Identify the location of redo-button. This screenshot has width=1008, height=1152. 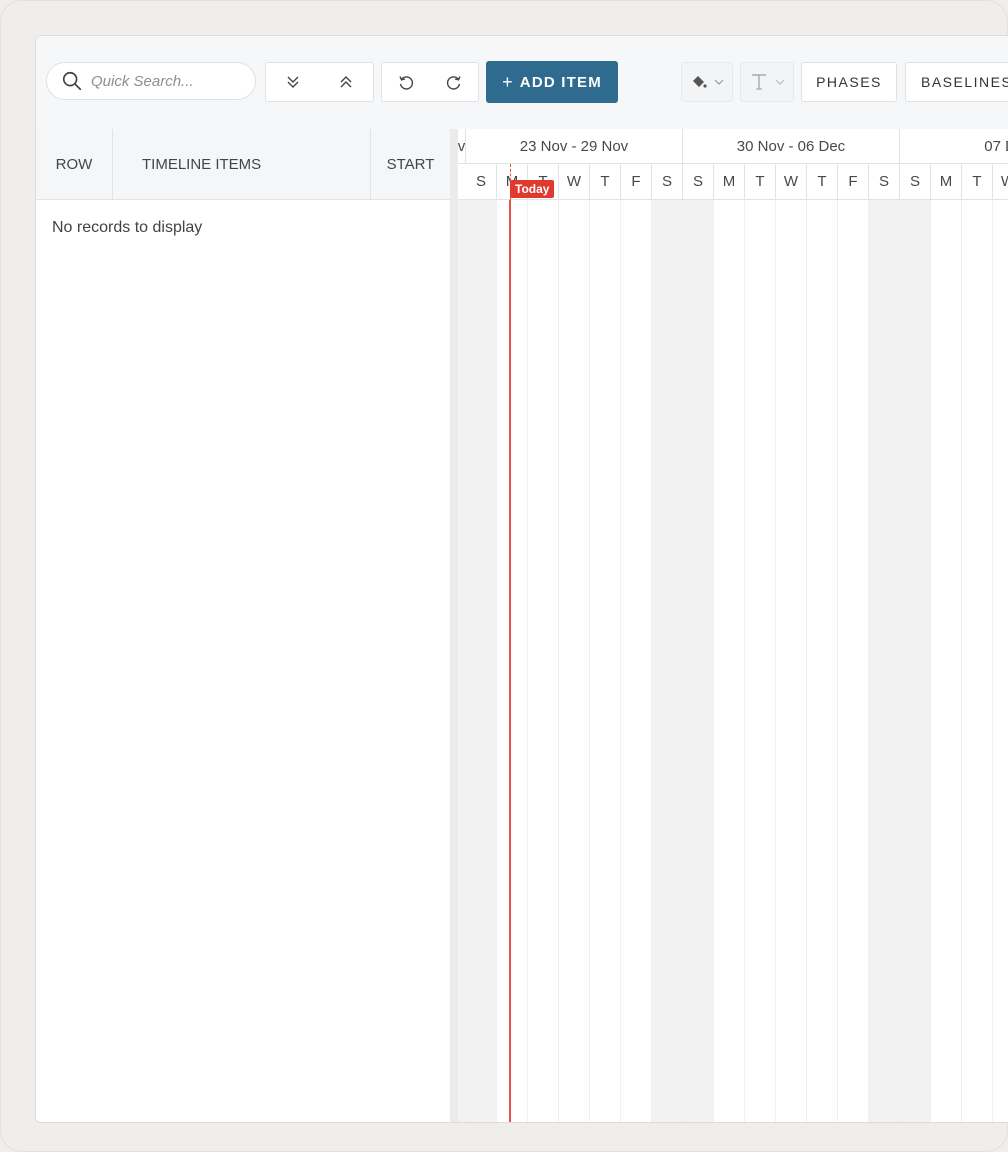
(454, 82).